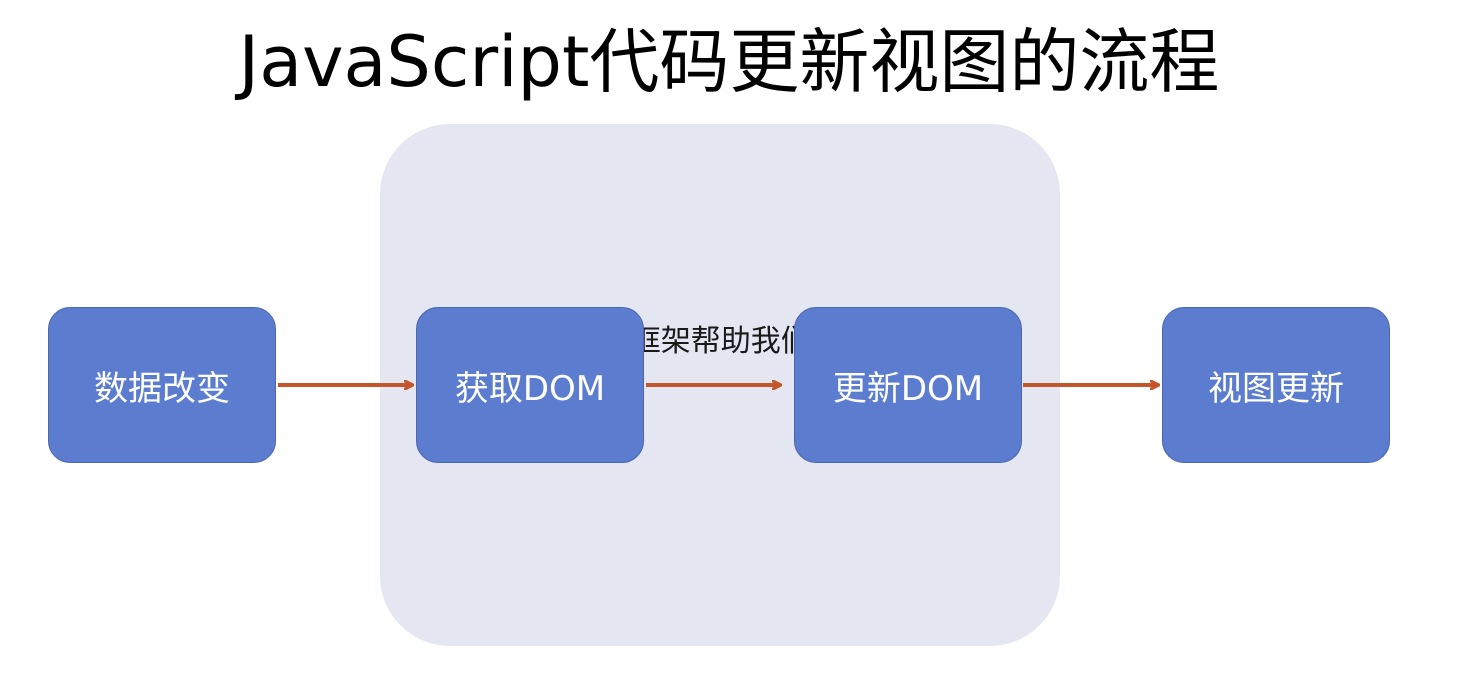 The image size is (1458, 694). What do you see at coordinates (530, 385) in the screenshot?
I see `node-get-dom: 获取DOM` at bounding box center [530, 385].